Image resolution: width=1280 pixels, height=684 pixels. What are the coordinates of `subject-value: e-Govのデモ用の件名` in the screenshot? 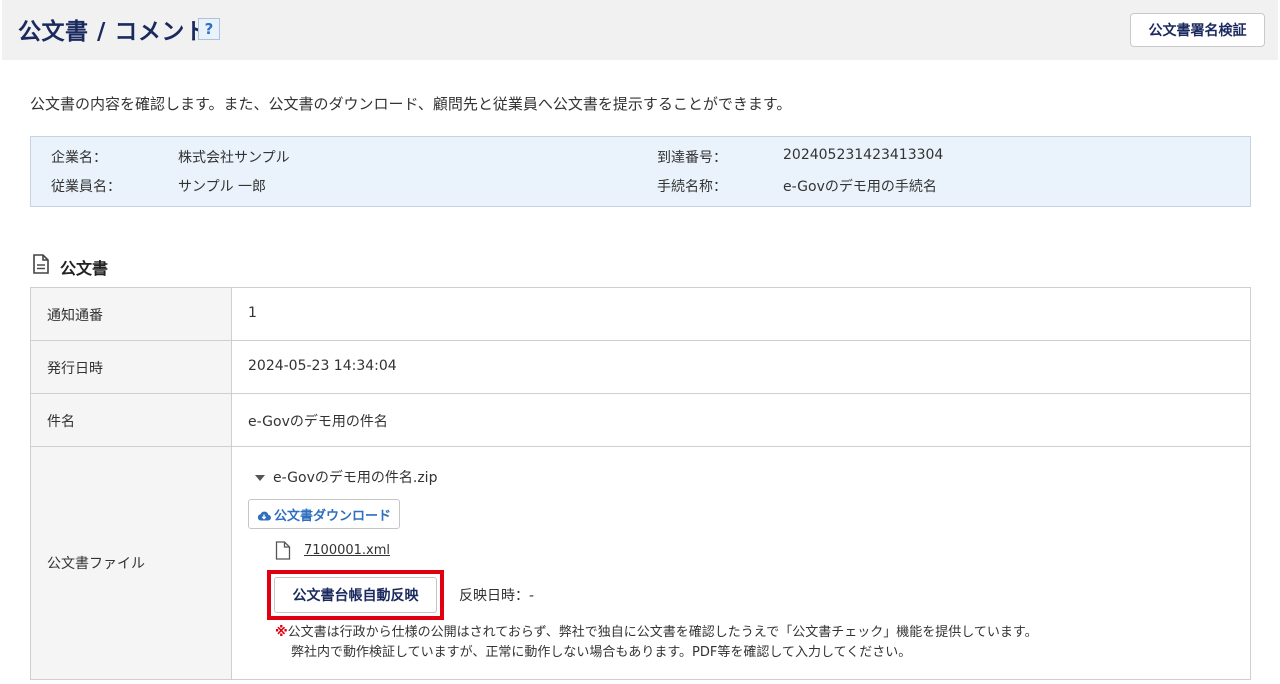 It's located at (318, 422).